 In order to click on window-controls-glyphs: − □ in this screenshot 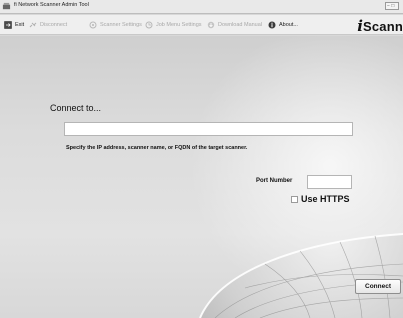, I will do `click(391, 6)`.